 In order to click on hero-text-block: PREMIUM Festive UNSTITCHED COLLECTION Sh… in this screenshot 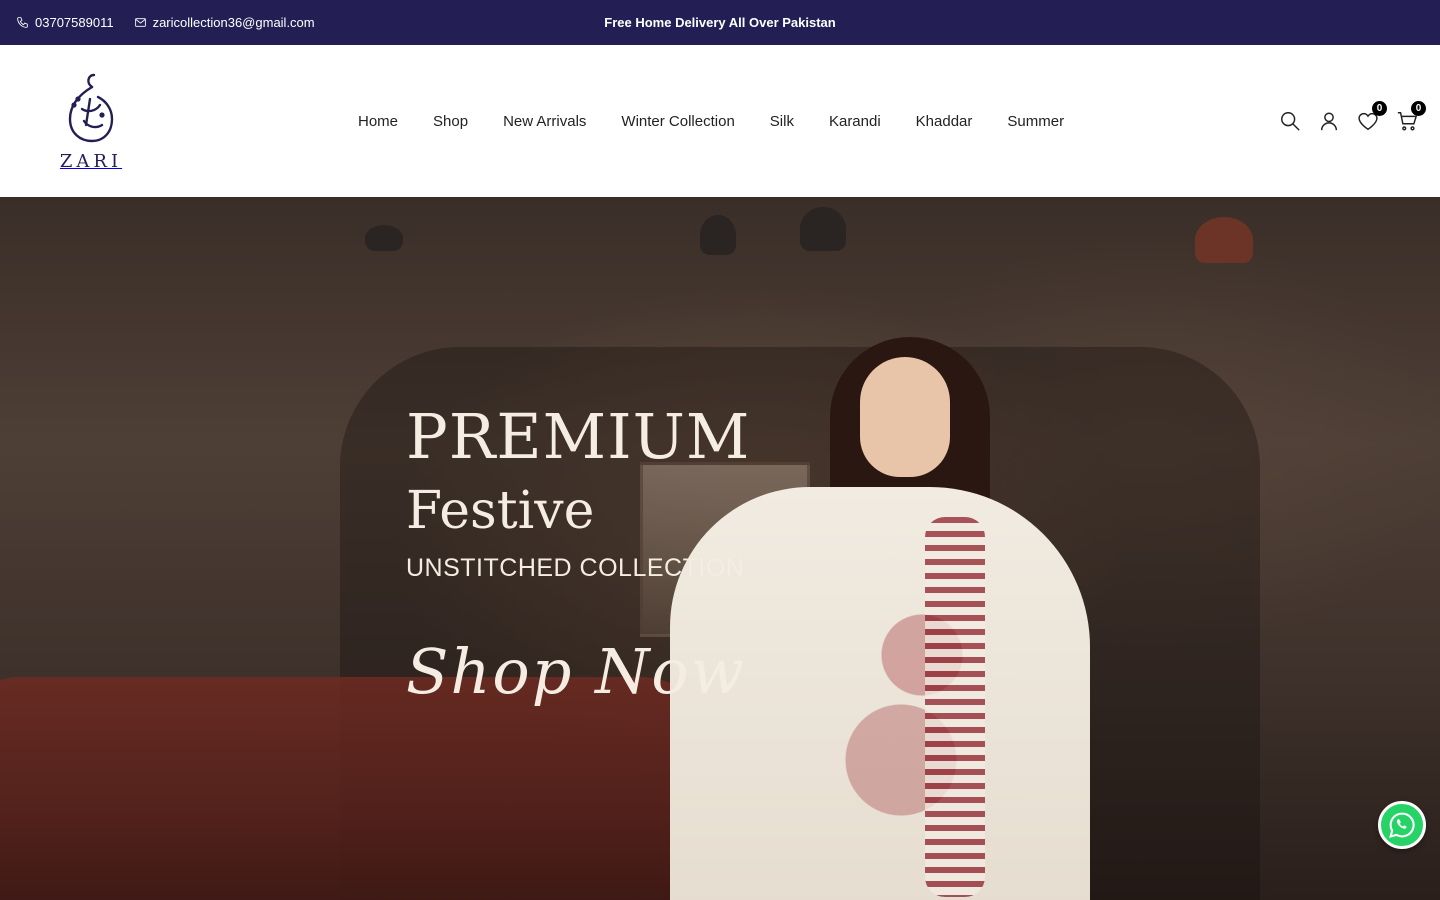, I will do `click(578, 554)`.